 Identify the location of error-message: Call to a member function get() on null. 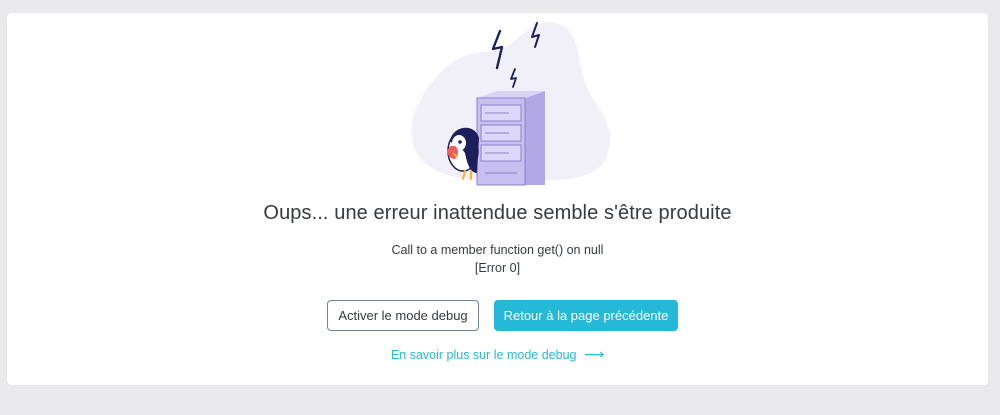
(497, 250).